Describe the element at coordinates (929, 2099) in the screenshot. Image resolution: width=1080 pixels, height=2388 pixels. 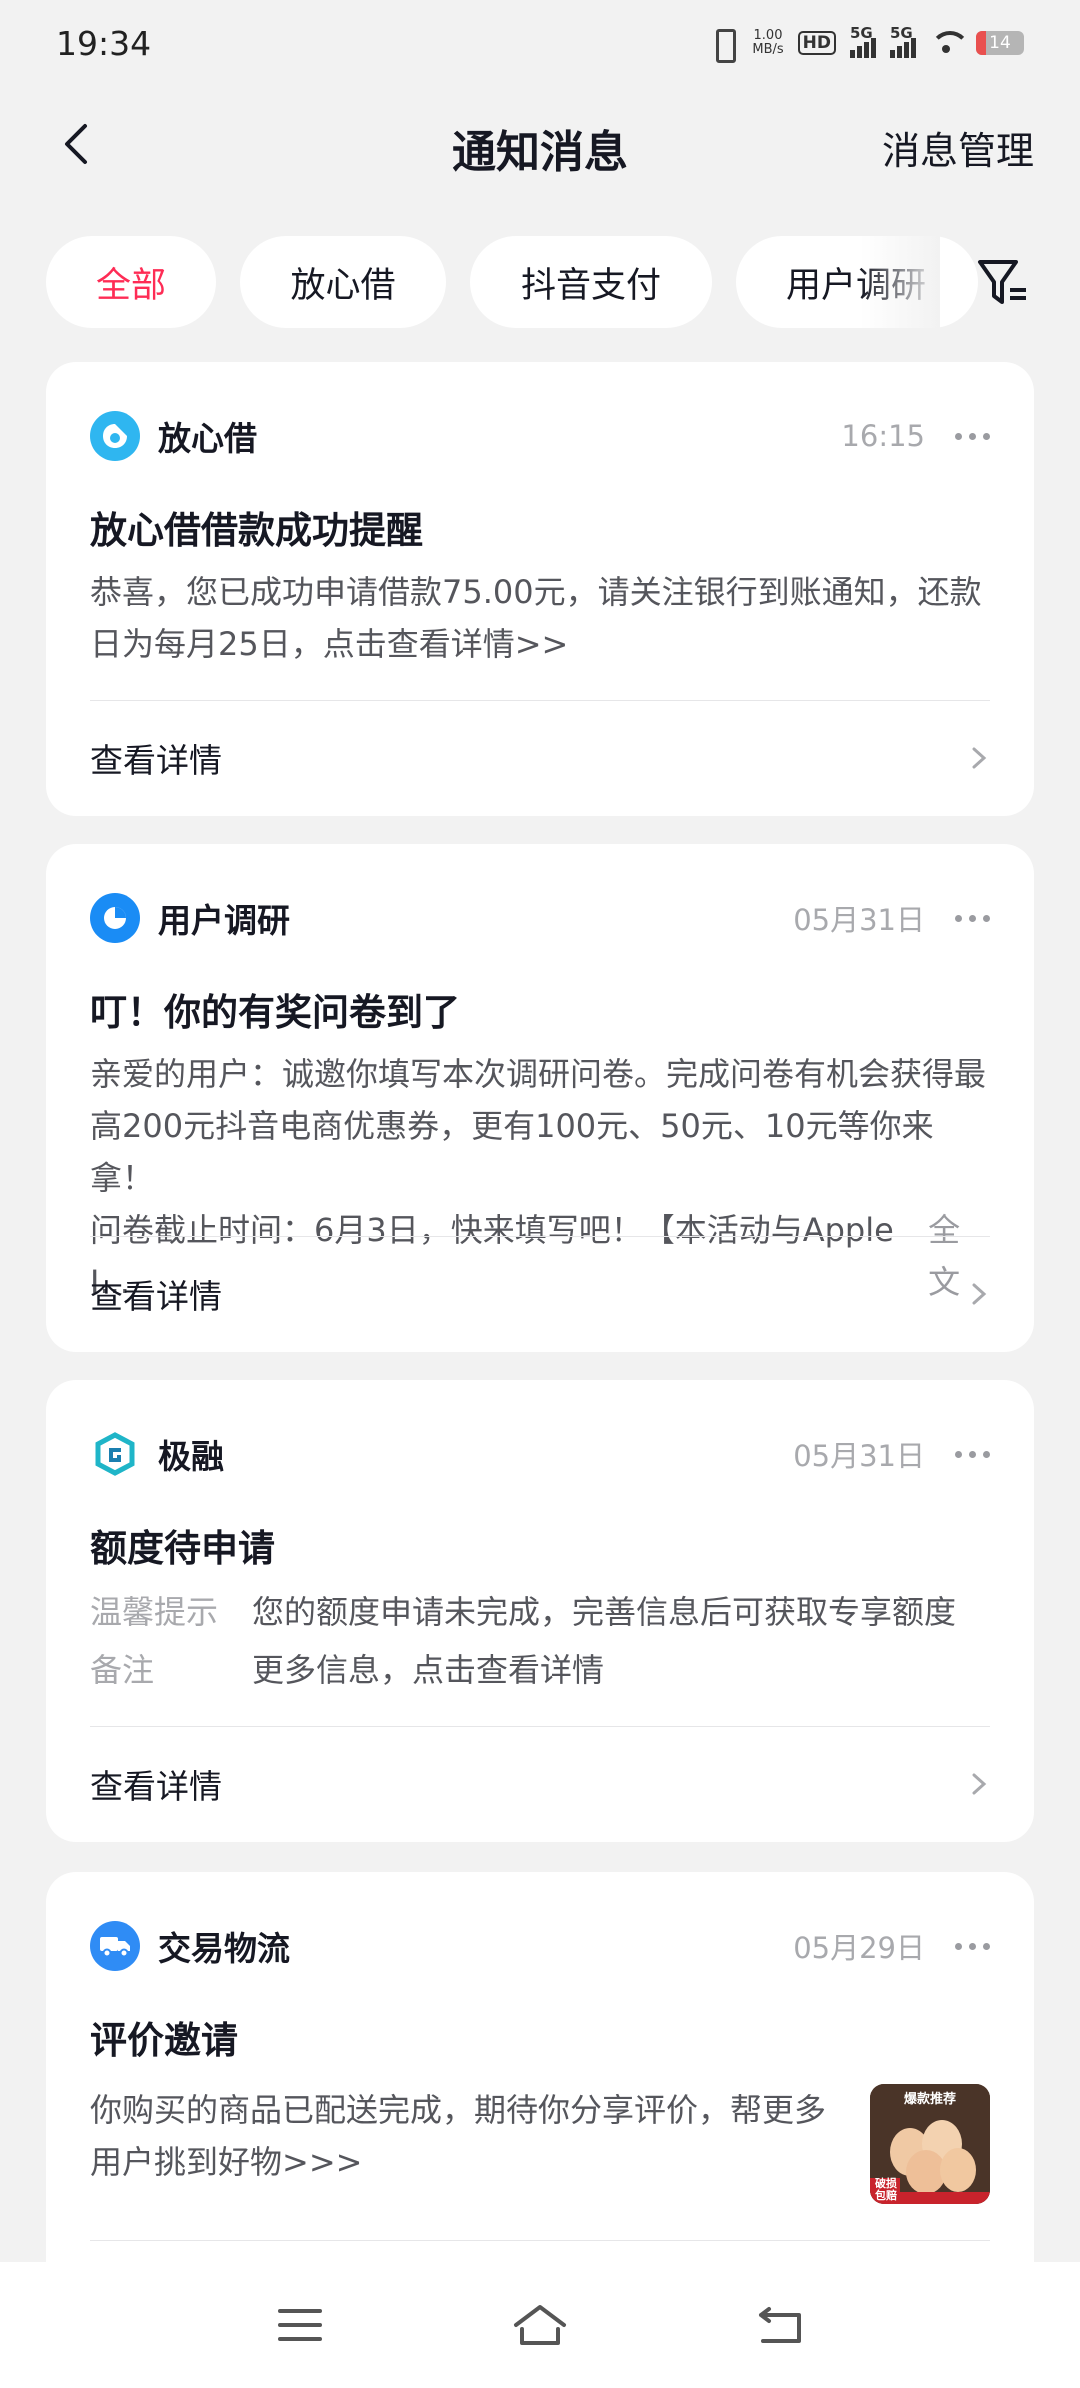
I see `thumbnail-text-top: 爆款推荐` at that location.